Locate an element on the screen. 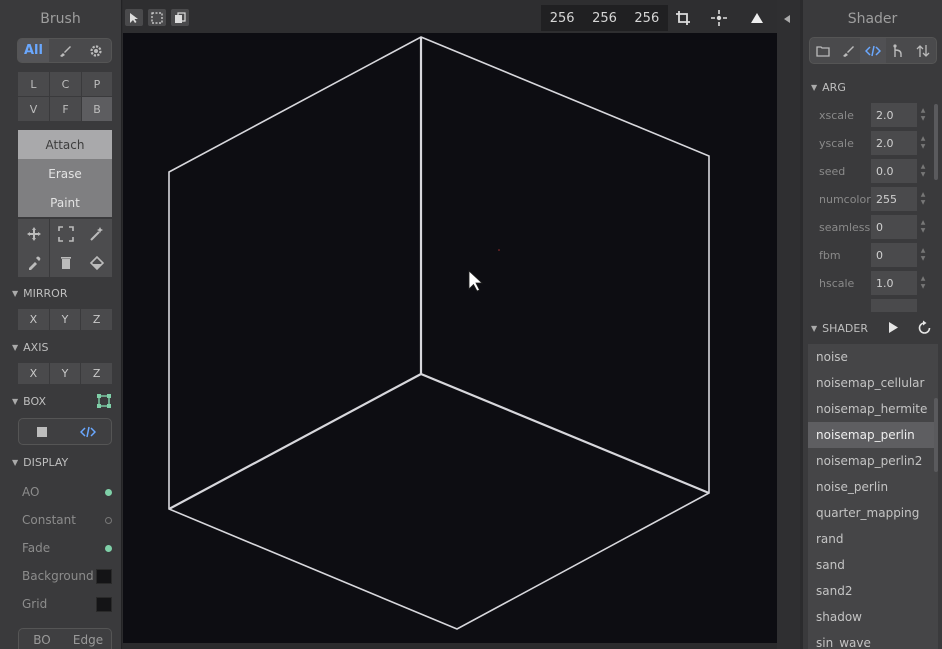 The height and width of the screenshot is (649, 942). shader-item: quarter_mapping is located at coordinates (873, 513).